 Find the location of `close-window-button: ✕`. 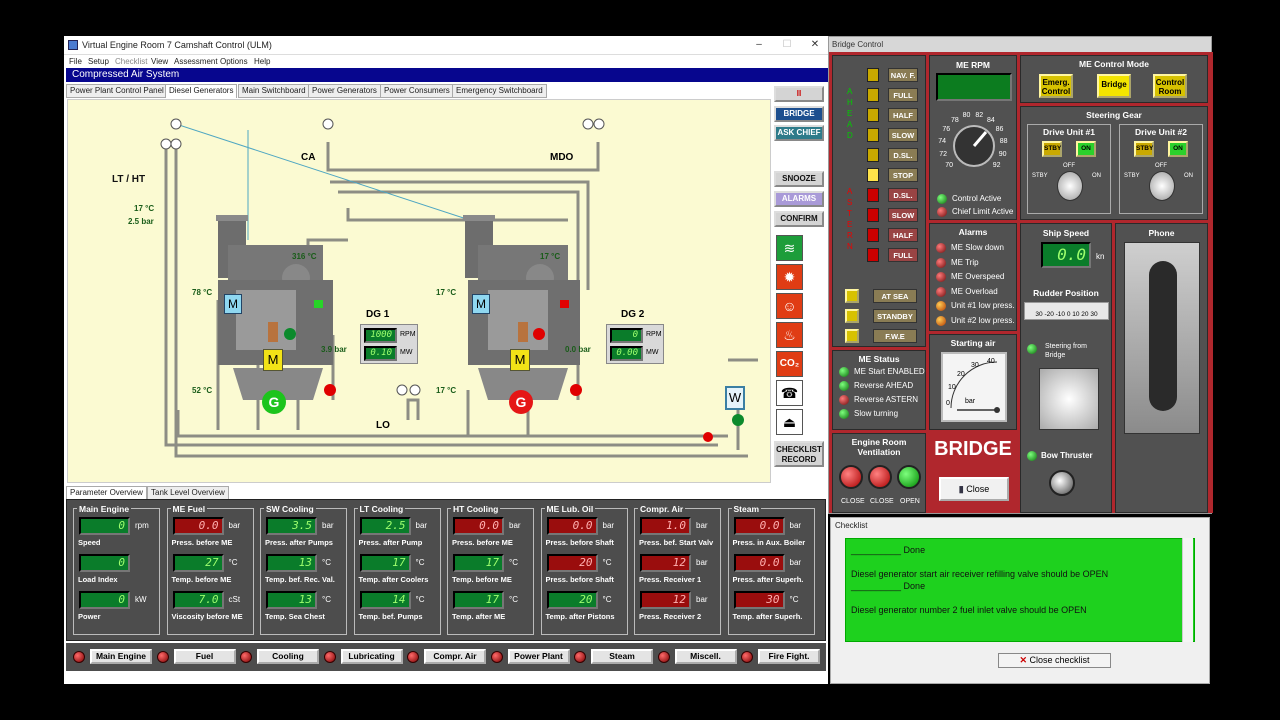

close-window-button: ✕ is located at coordinates (815, 45).